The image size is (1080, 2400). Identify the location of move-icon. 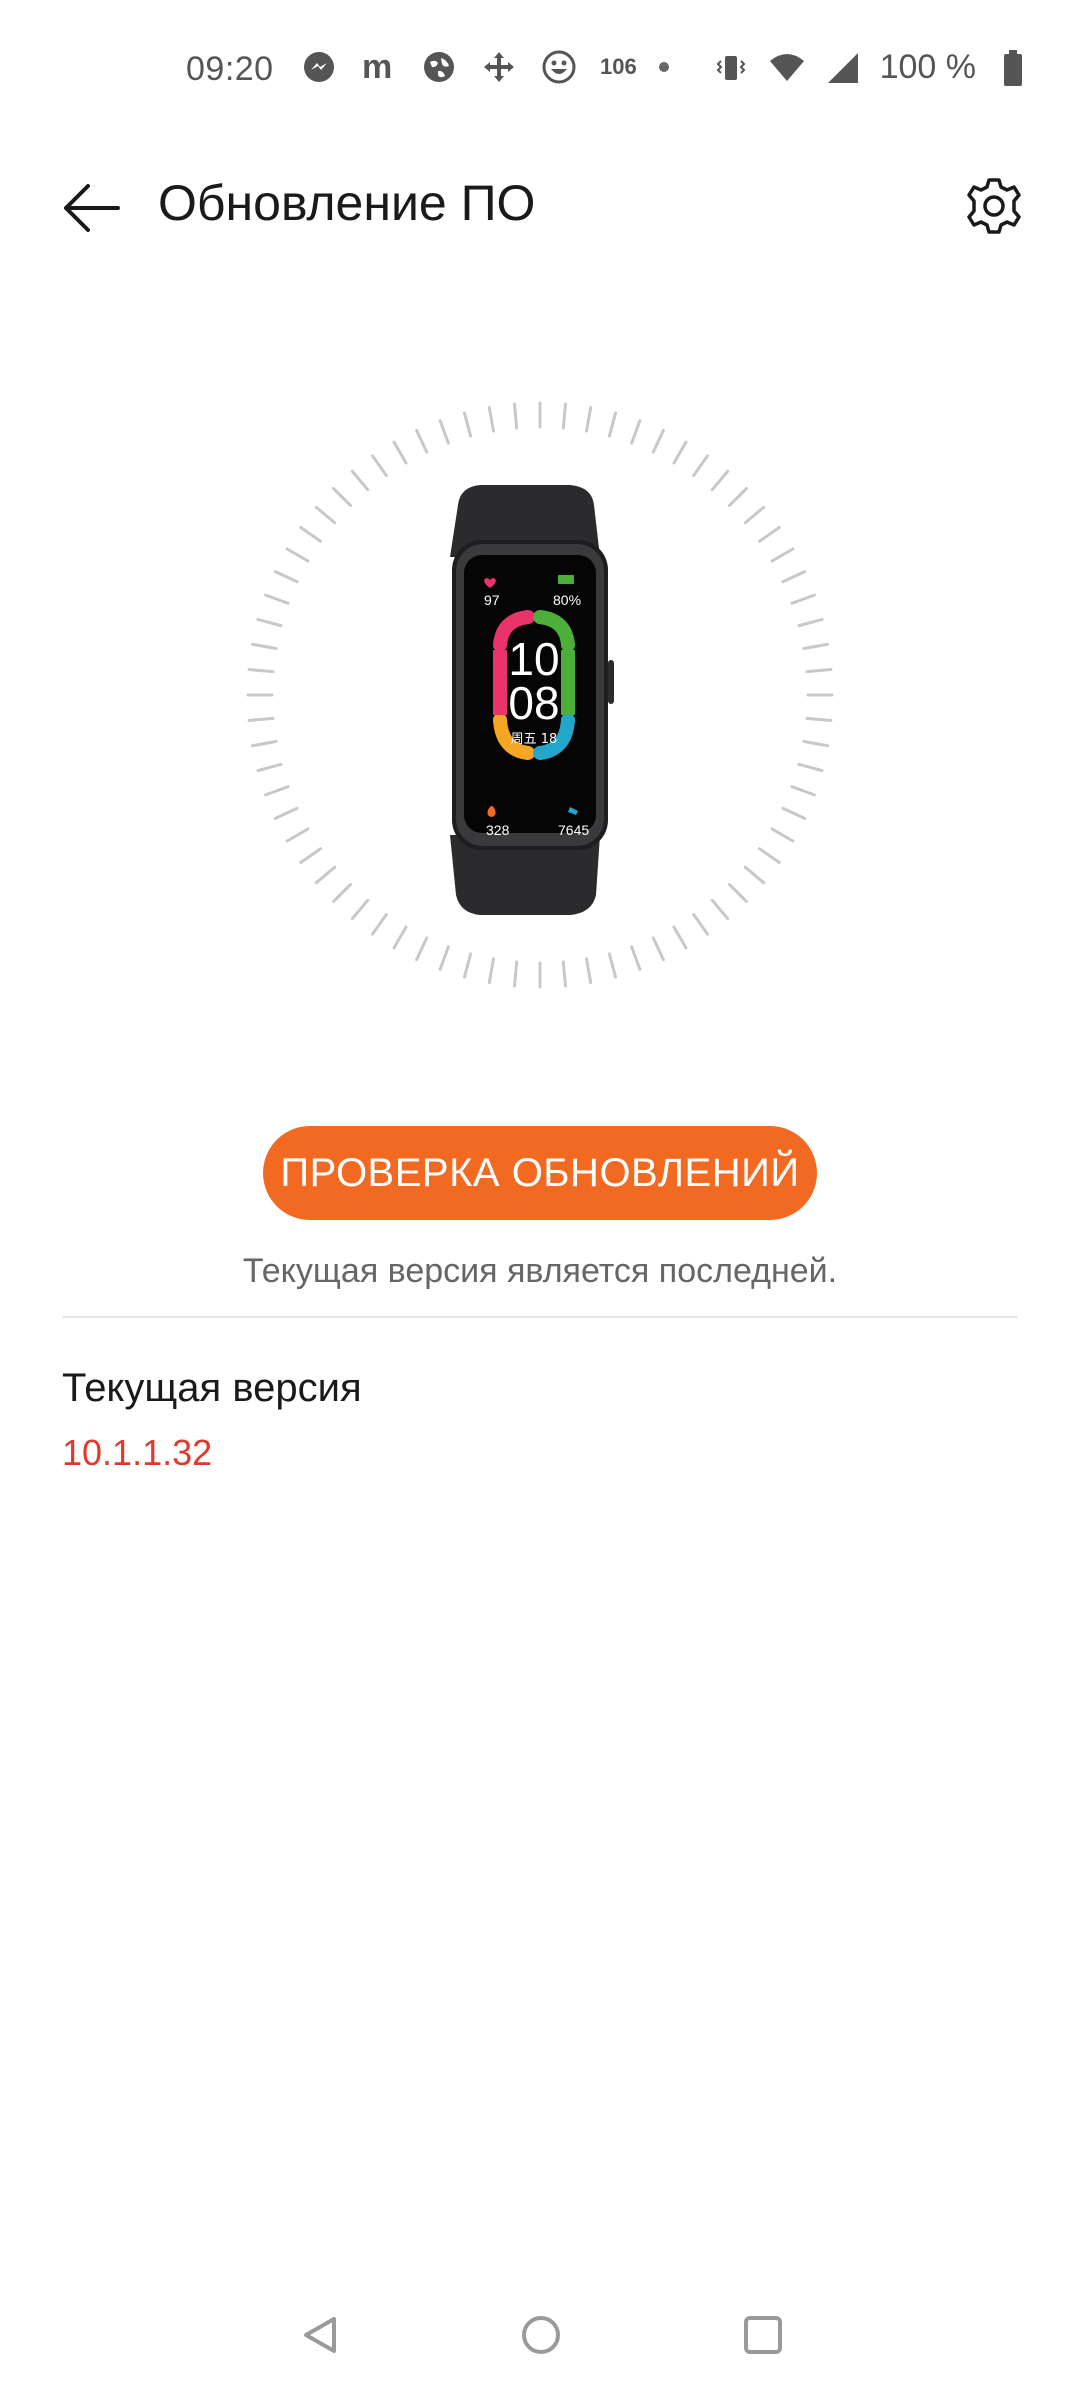
(499, 67).